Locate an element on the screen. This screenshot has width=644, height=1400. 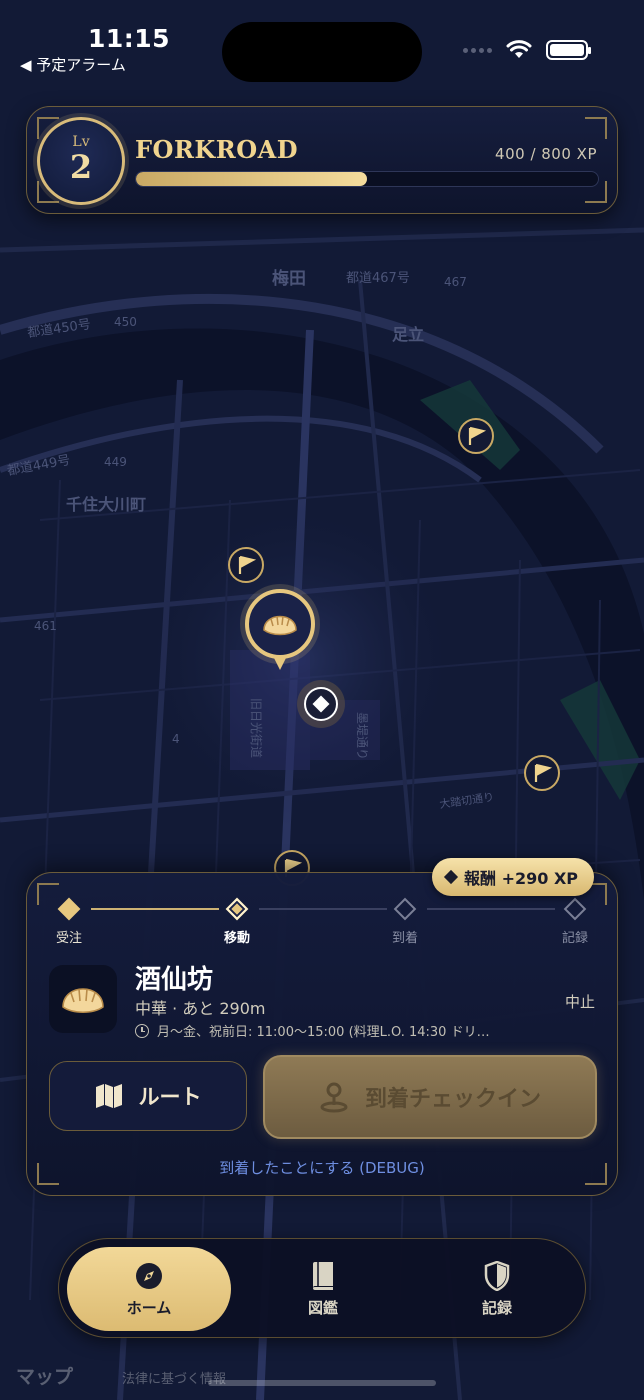
status-icons is located at coordinates (527, 50).